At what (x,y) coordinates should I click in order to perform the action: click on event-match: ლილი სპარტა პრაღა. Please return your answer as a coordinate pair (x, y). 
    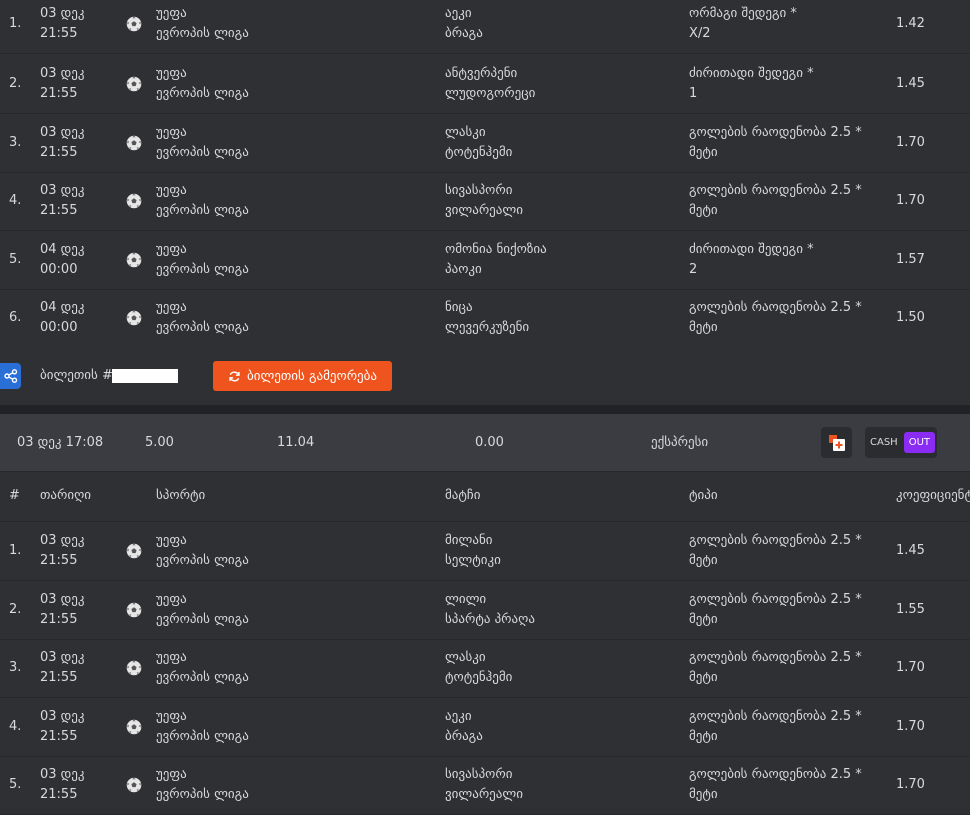
    Looking at the image, I should click on (490, 610).